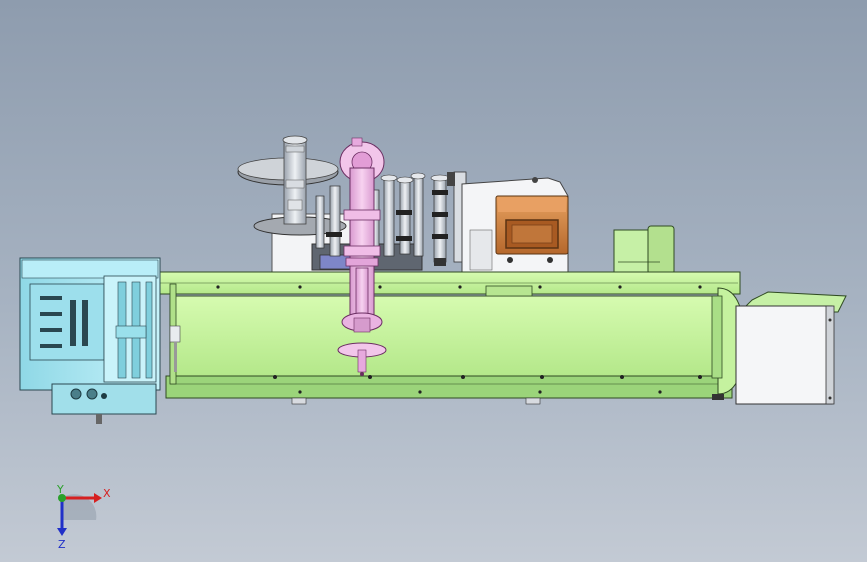 The width and height of the screenshot is (867, 562). I want to click on infeed-sensor-rod, so click(175, 357).